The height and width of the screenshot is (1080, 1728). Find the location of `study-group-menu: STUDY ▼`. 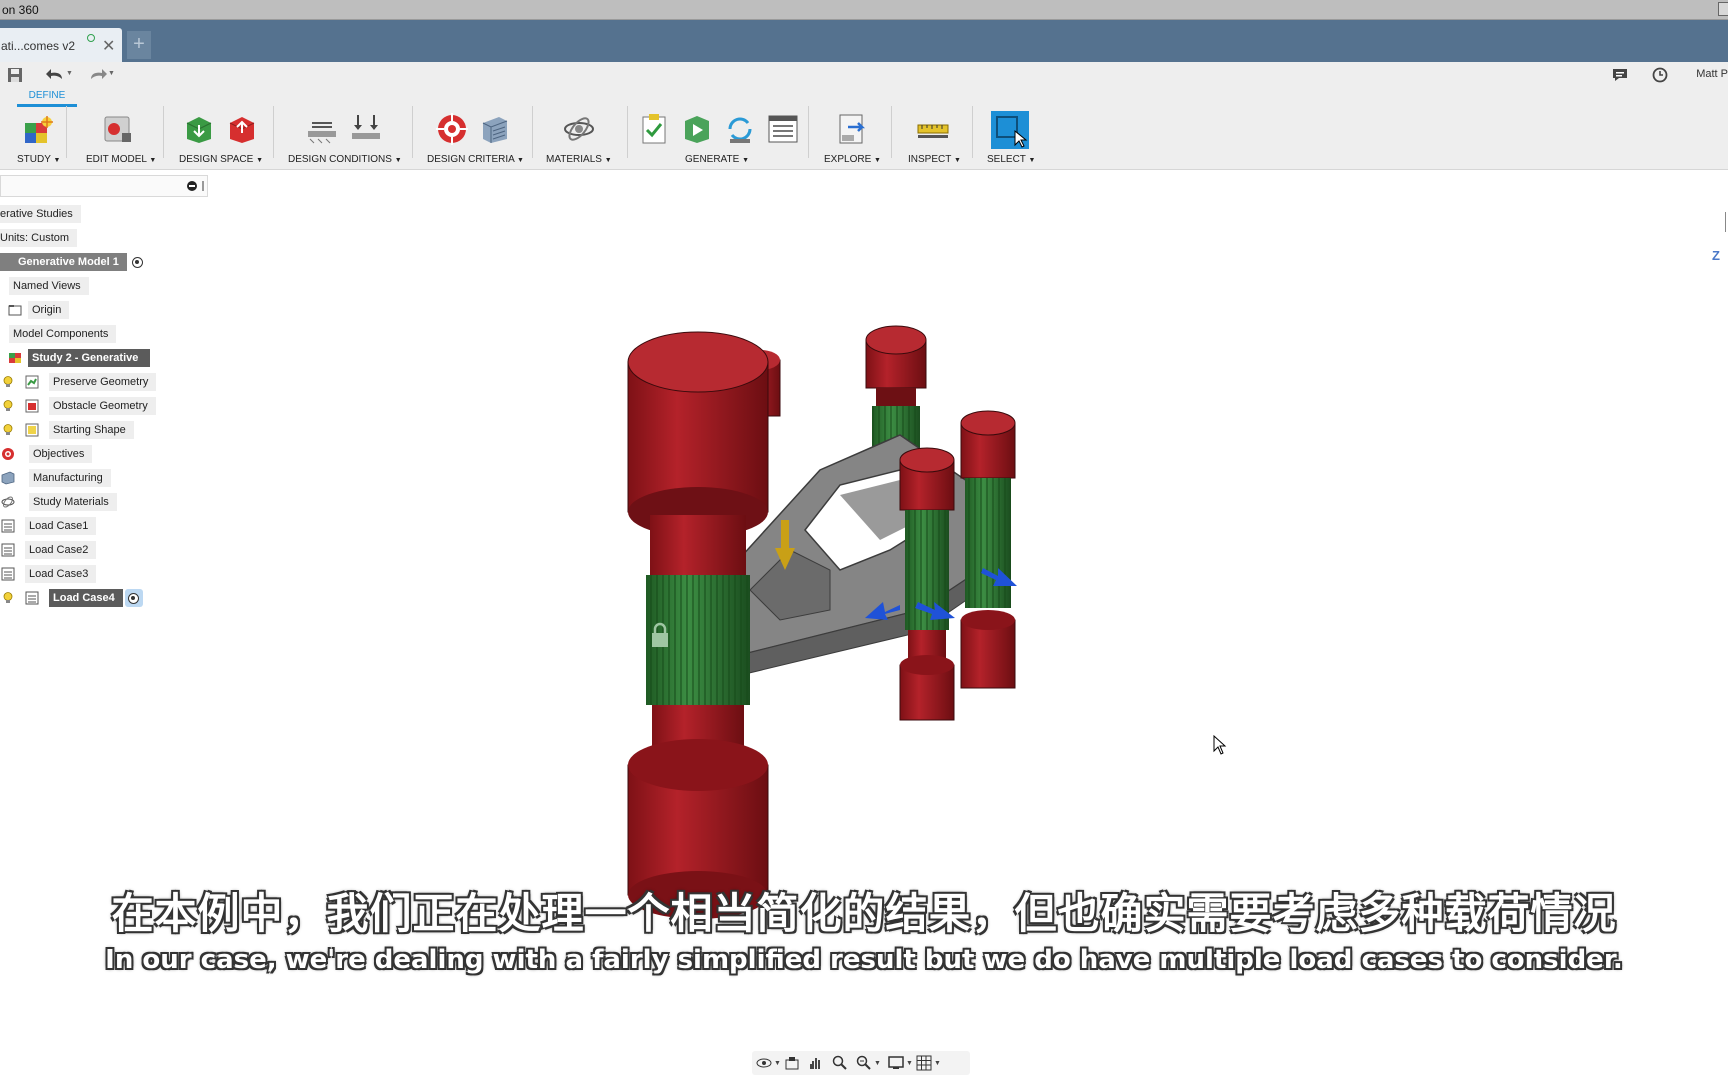

study-group-menu: STUDY ▼ is located at coordinates (38, 159).